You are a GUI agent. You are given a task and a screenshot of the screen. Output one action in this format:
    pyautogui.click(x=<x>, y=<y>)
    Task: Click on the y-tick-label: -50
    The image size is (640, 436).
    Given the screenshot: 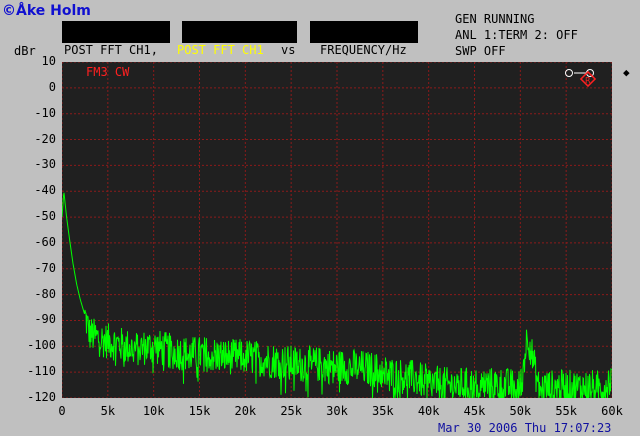 What is the action you would take?
    pyautogui.click(x=45, y=216)
    